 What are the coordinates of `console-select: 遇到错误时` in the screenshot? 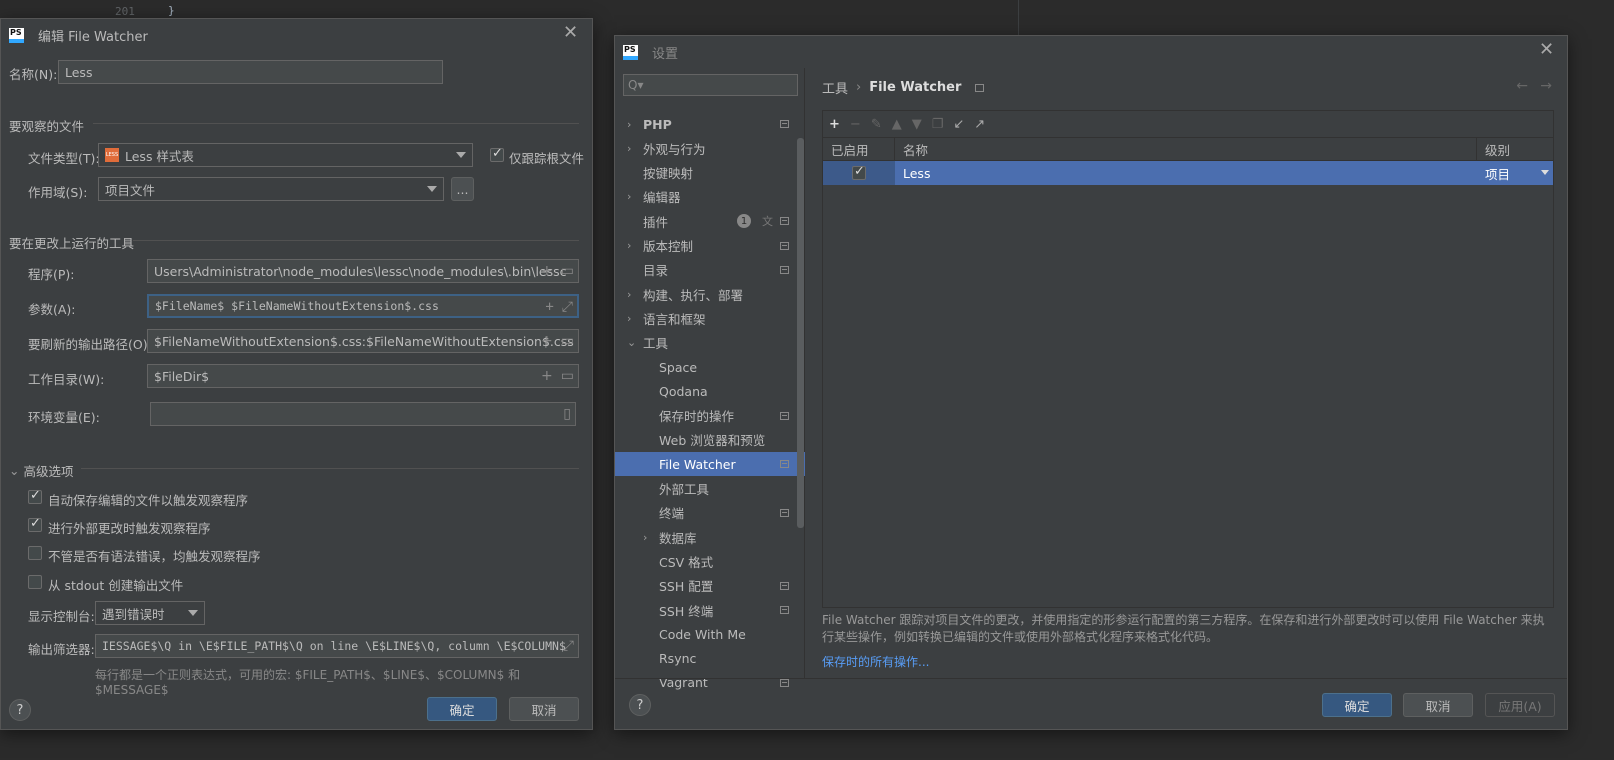 It's located at (150, 613).